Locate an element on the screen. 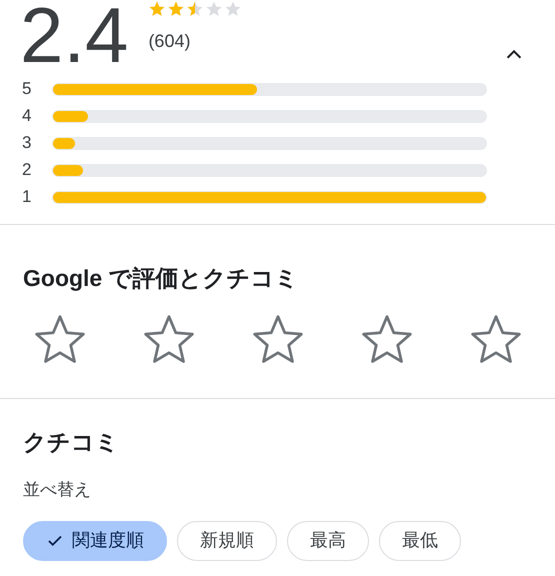 This screenshot has height=576, width=555. review-count: (604) is located at coordinates (170, 41).